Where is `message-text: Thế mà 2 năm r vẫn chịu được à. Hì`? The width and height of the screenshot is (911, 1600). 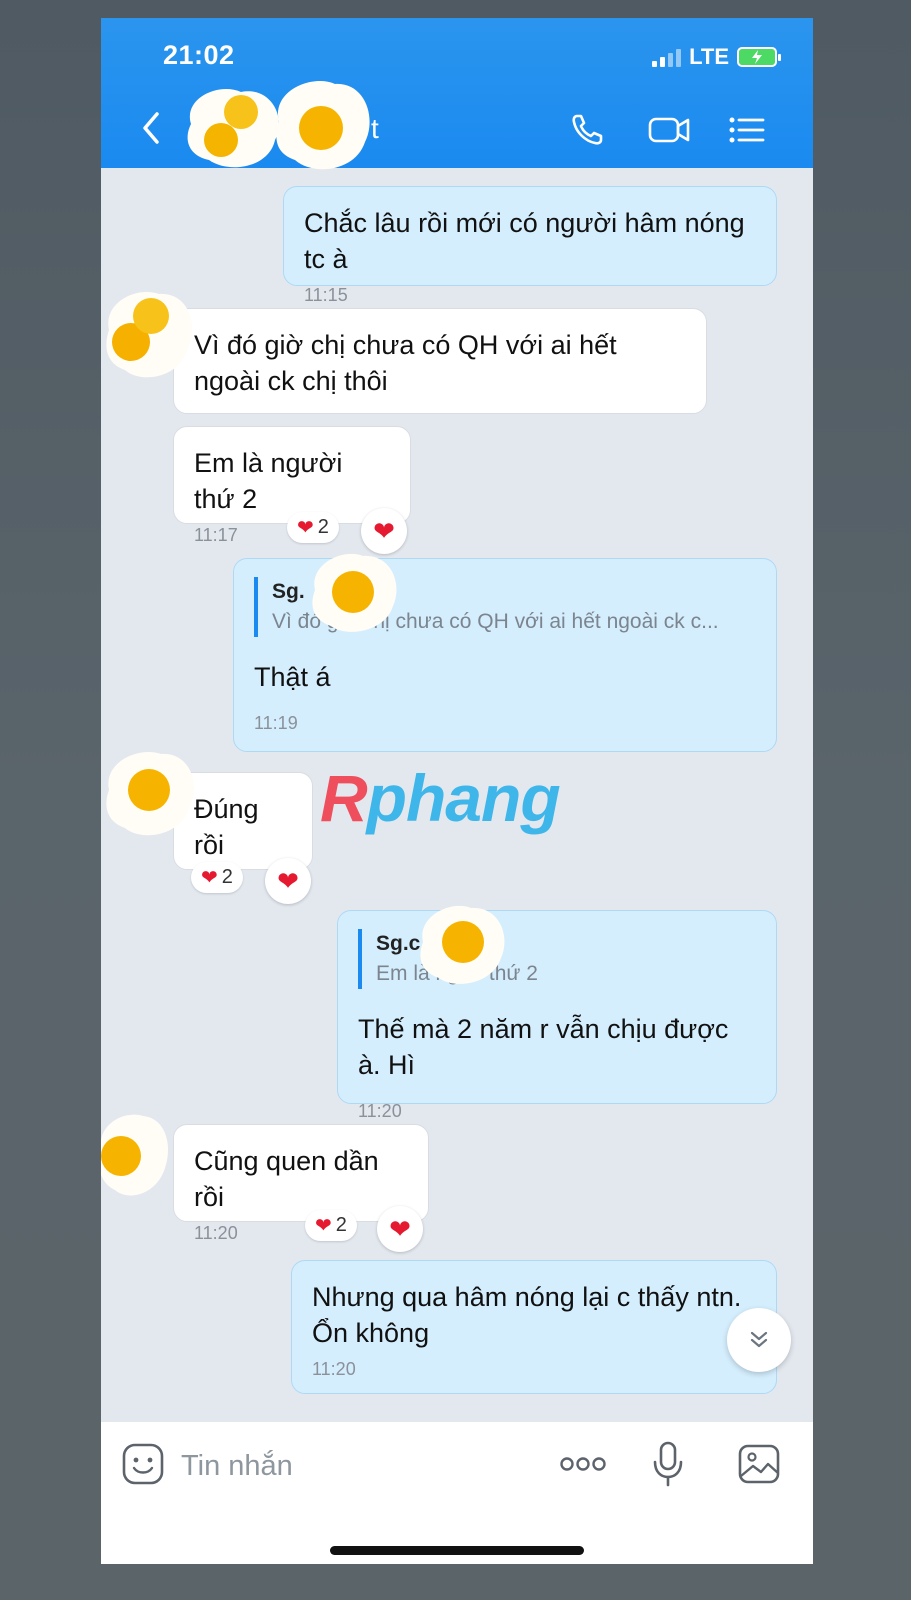
message-text: Thế mà 2 năm r vẫn chịu được à. Hì is located at coordinates (543, 1047).